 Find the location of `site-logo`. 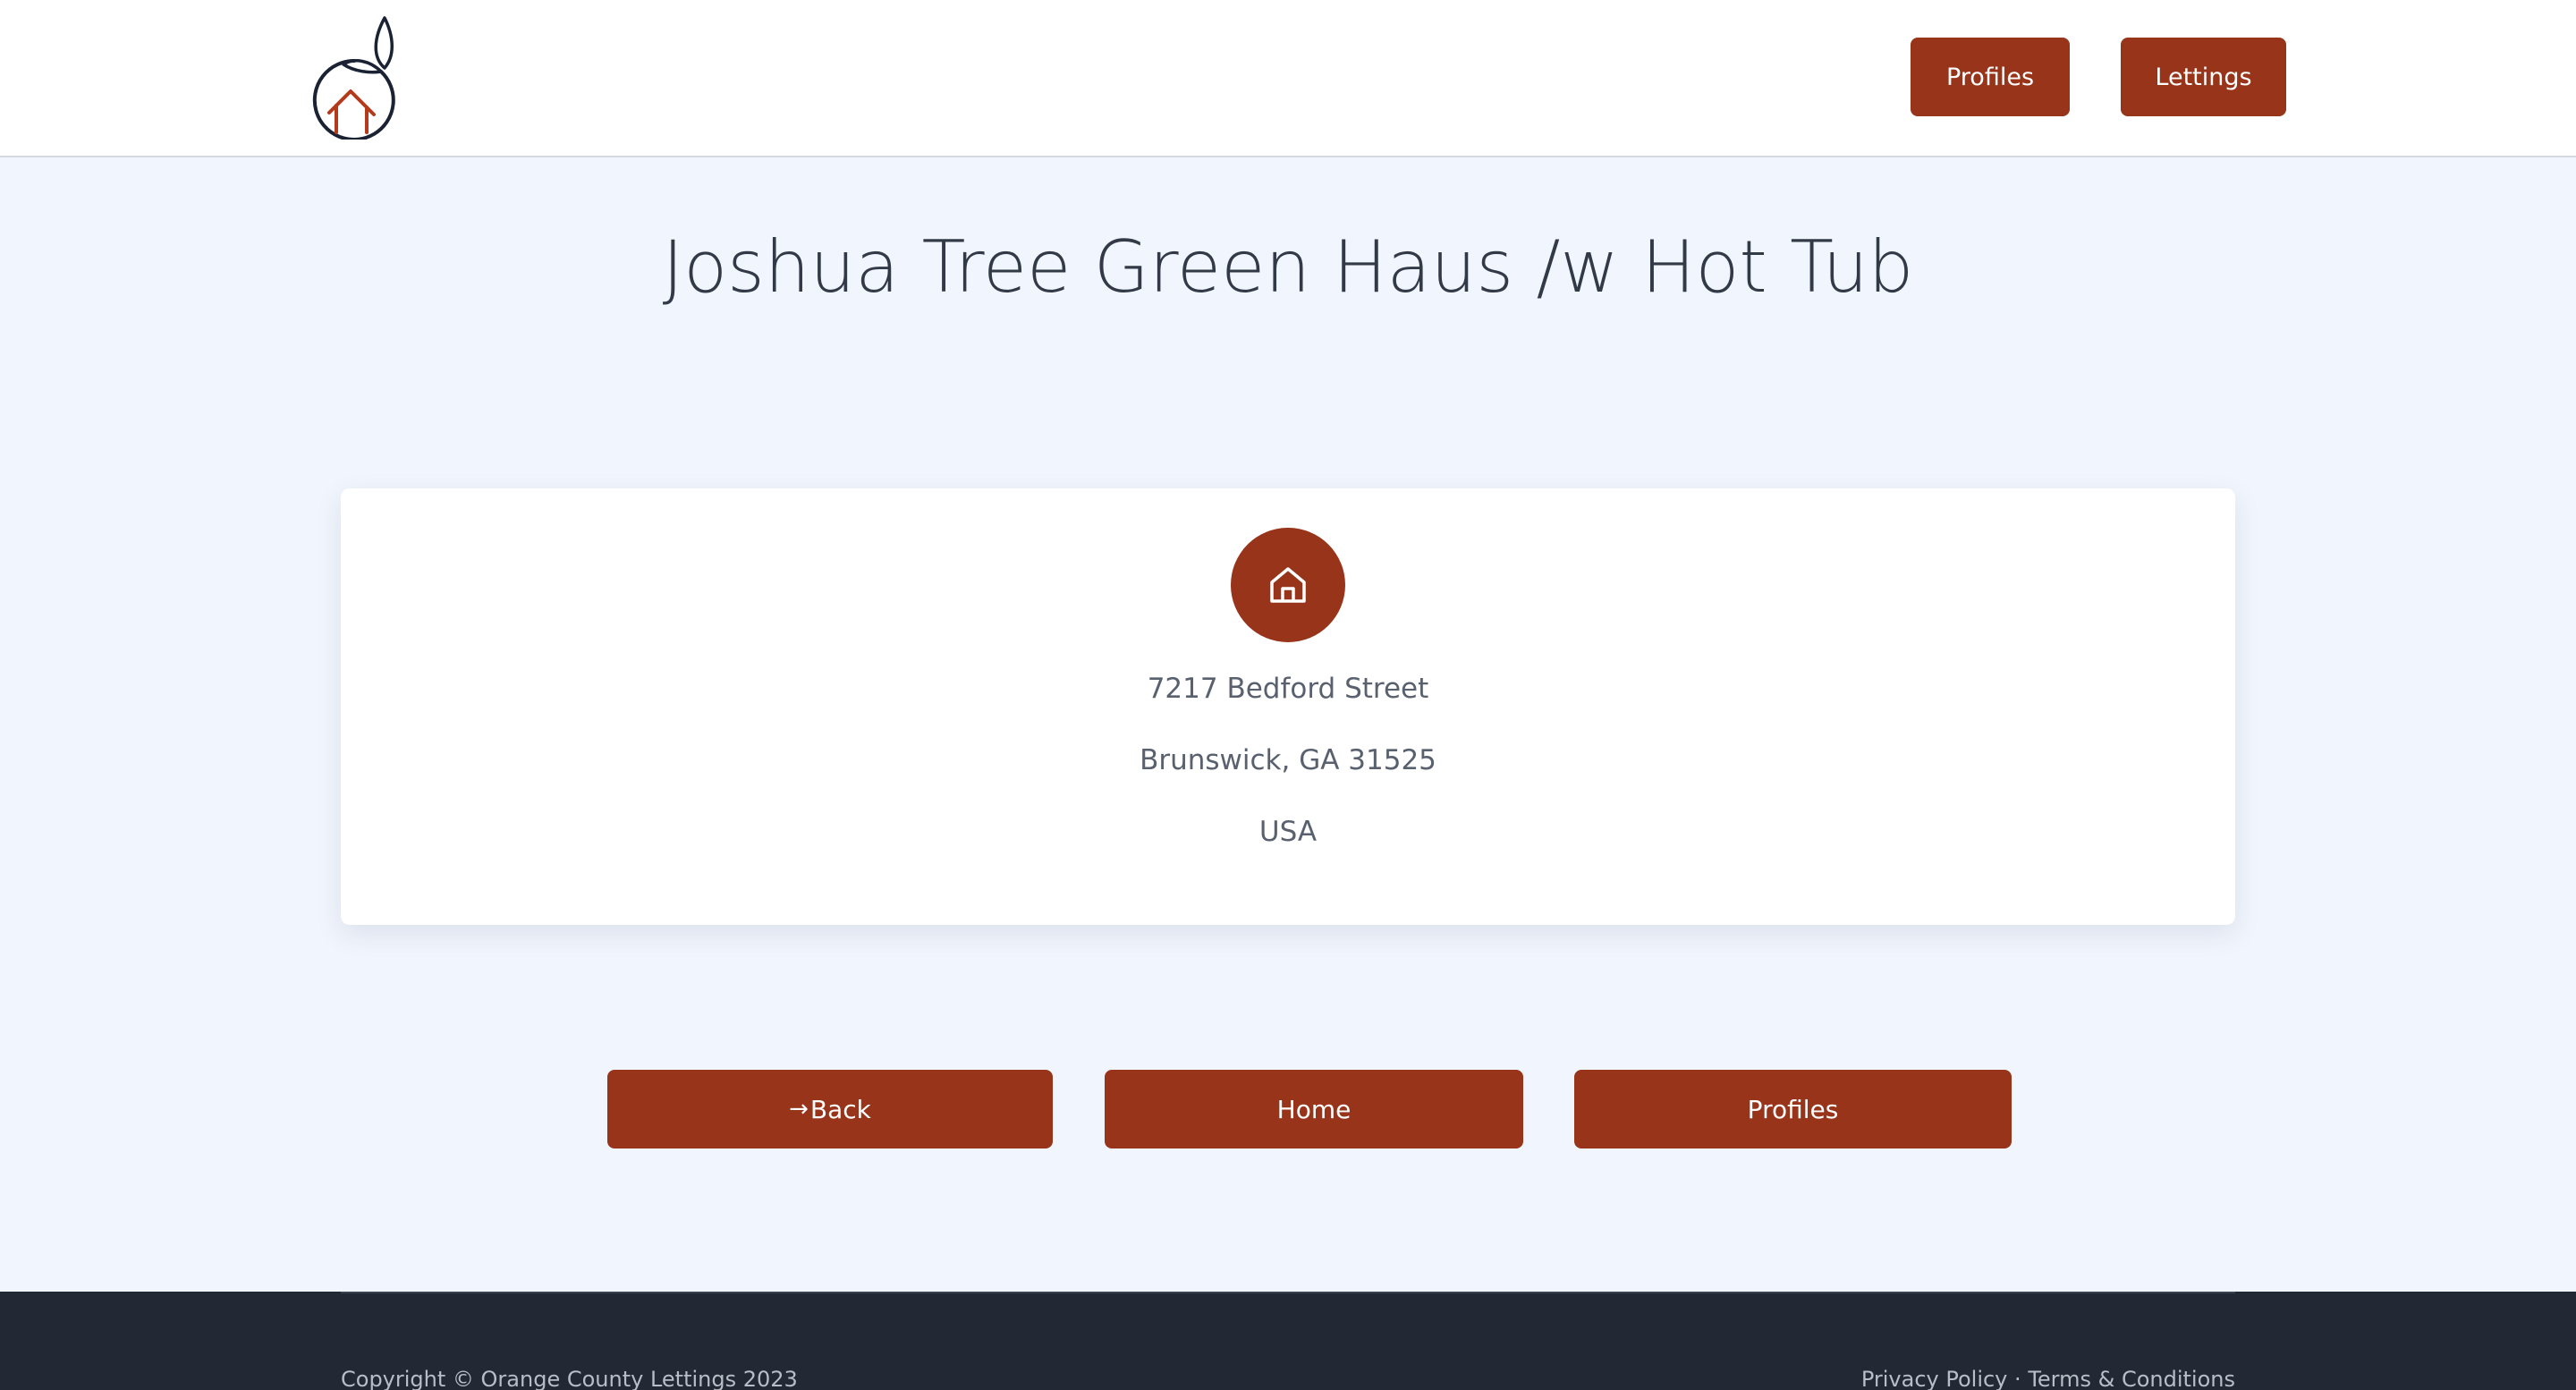

site-logo is located at coordinates (354, 78).